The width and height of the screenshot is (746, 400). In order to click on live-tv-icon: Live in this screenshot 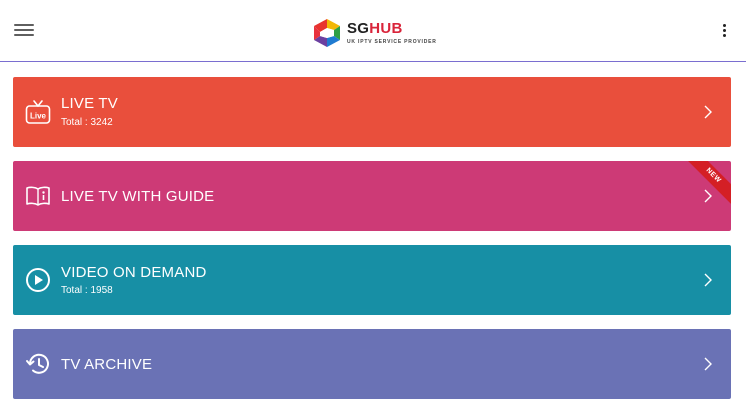, I will do `click(38, 112)`.